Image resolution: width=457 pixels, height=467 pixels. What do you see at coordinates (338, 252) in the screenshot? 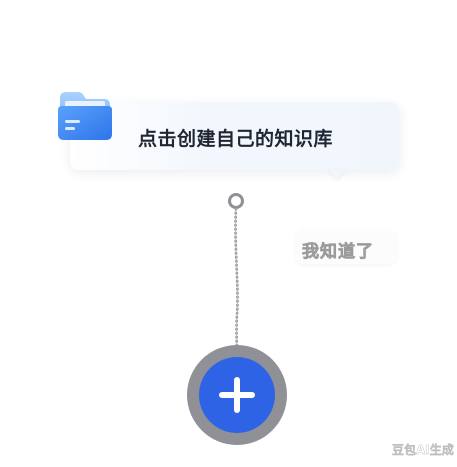
I see `got-it-label: 我知道了` at bounding box center [338, 252].